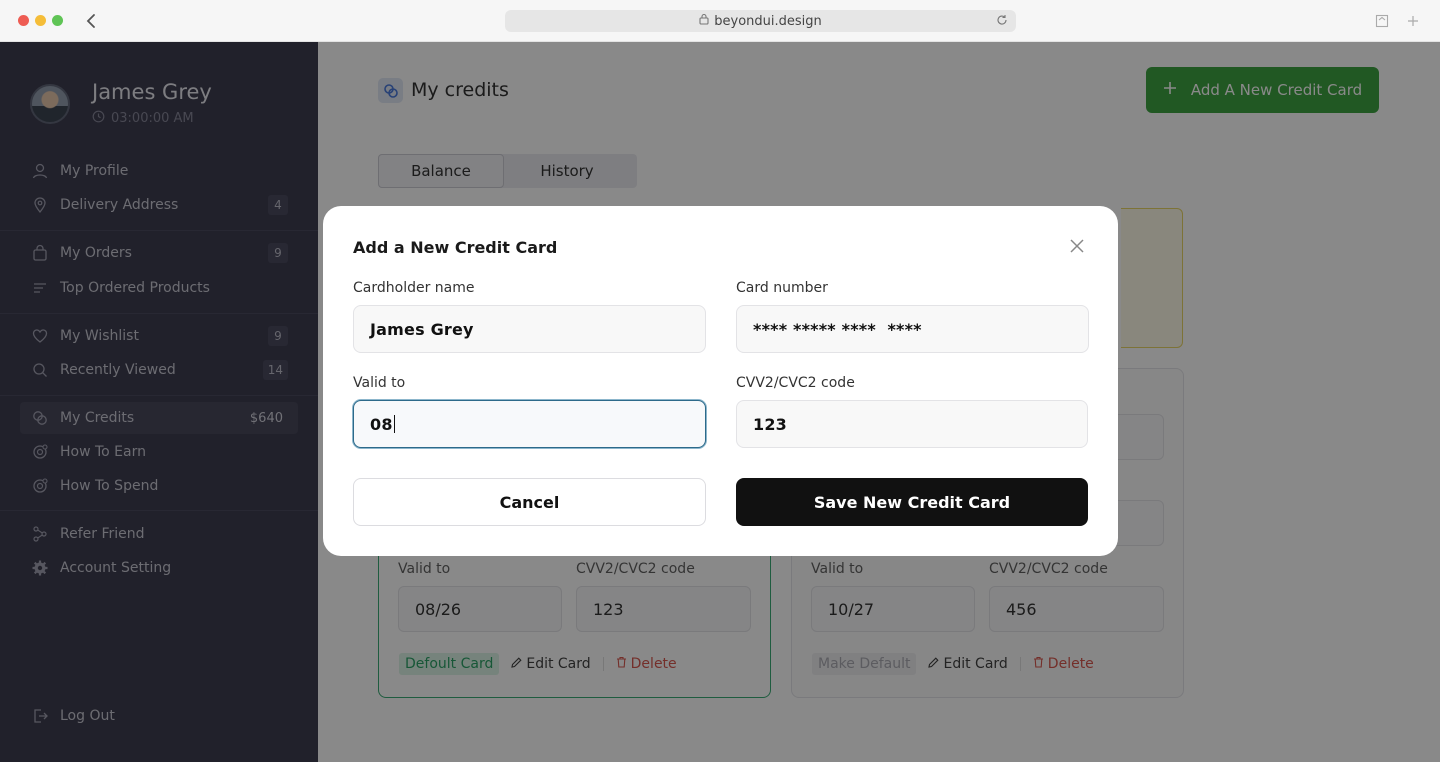  Describe the element at coordinates (414, 288) in the screenshot. I see `cardholder-name-label: Cardholder name` at that location.